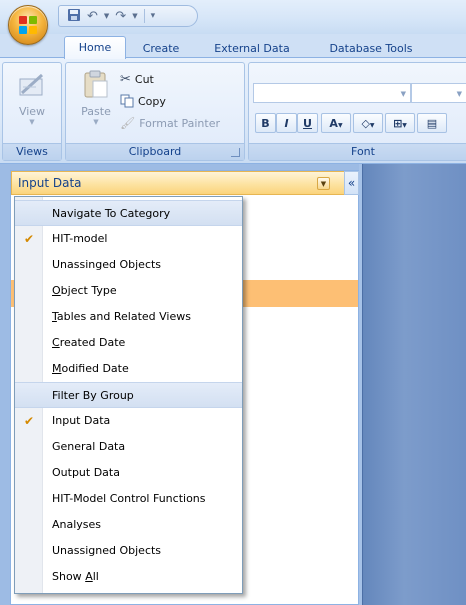 The width and height of the screenshot is (466, 605). I want to click on menu-item-label: HIT-Model Control Functions, so click(129, 498).